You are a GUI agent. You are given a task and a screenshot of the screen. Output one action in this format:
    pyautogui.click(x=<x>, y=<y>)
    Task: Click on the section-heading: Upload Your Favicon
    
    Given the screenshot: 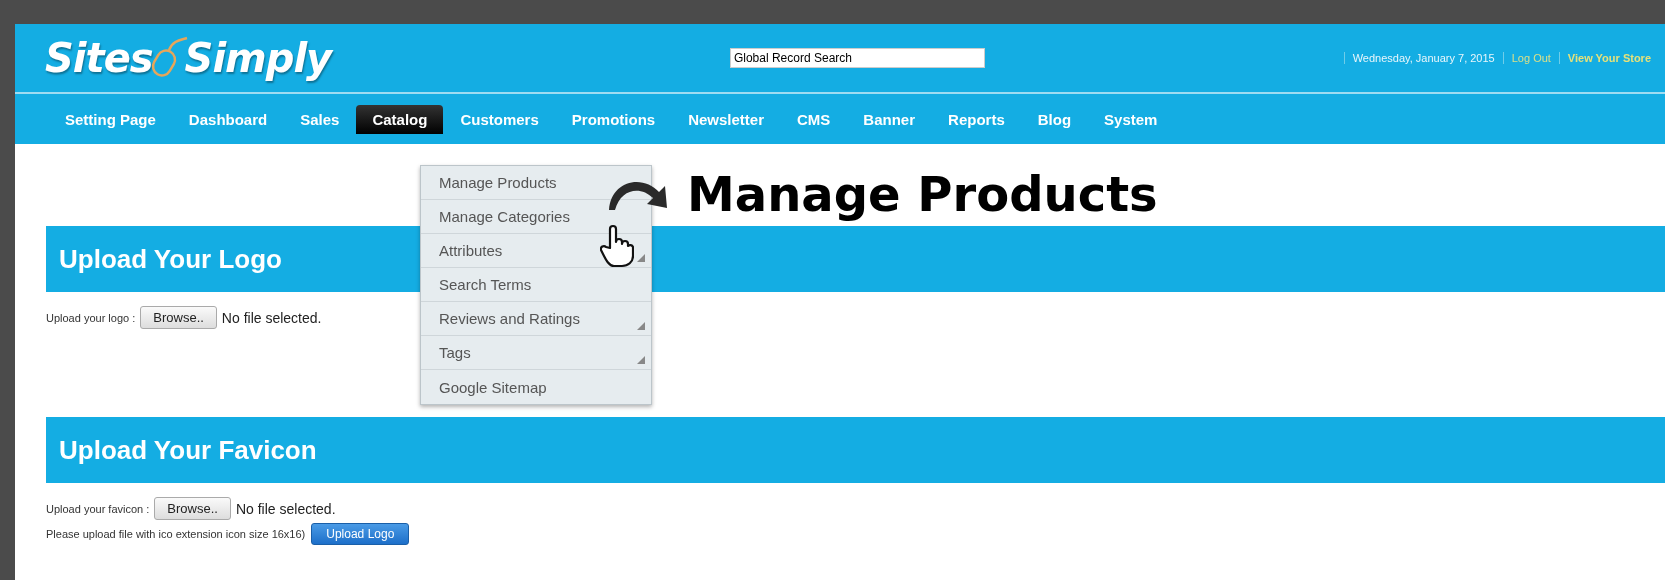 What is the action you would take?
    pyautogui.click(x=855, y=450)
    